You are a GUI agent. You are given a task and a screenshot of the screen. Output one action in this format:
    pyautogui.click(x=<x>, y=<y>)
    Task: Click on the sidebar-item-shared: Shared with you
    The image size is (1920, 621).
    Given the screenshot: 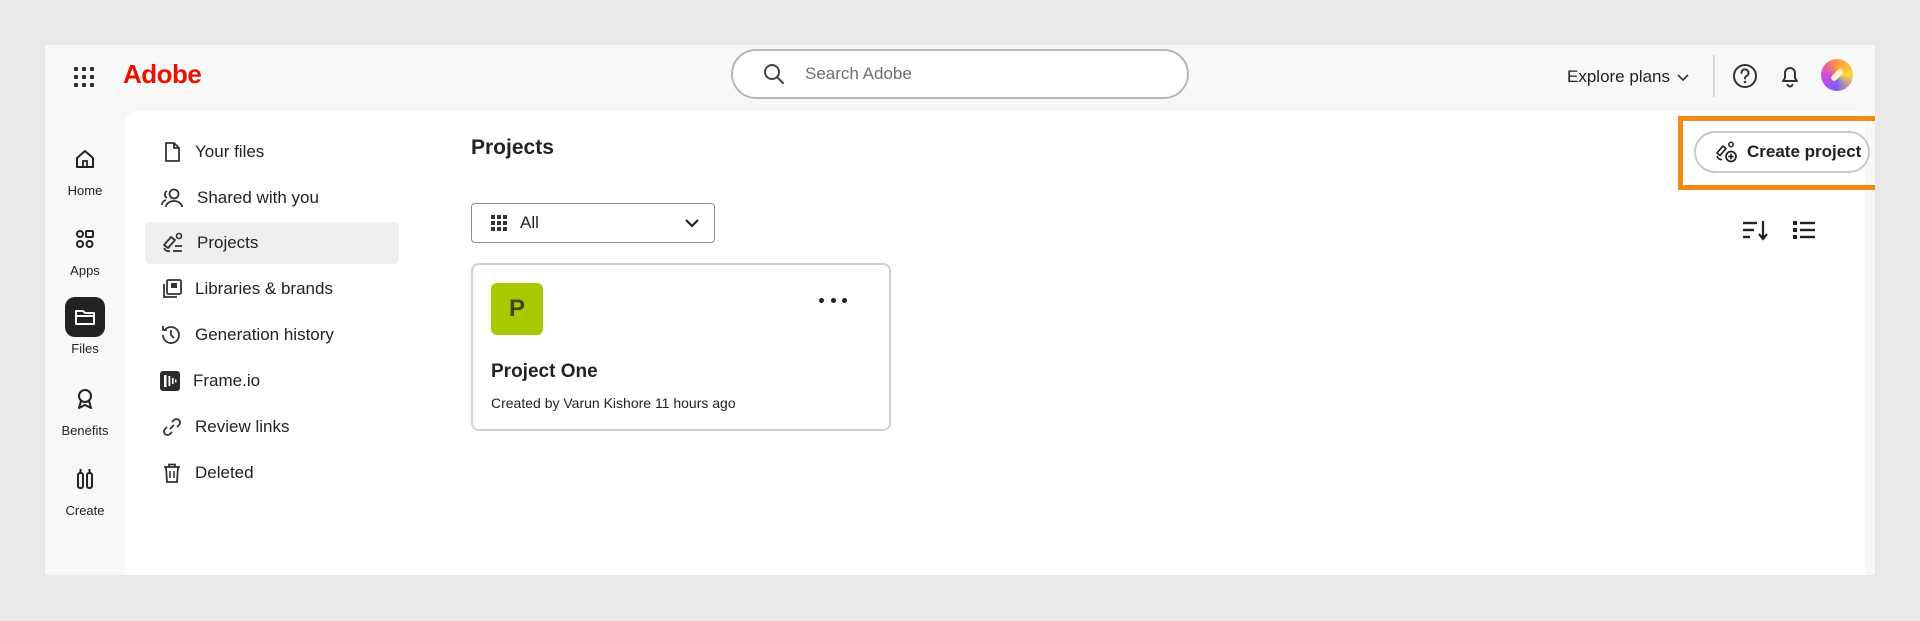 What is the action you would take?
    pyautogui.click(x=272, y=198)
    